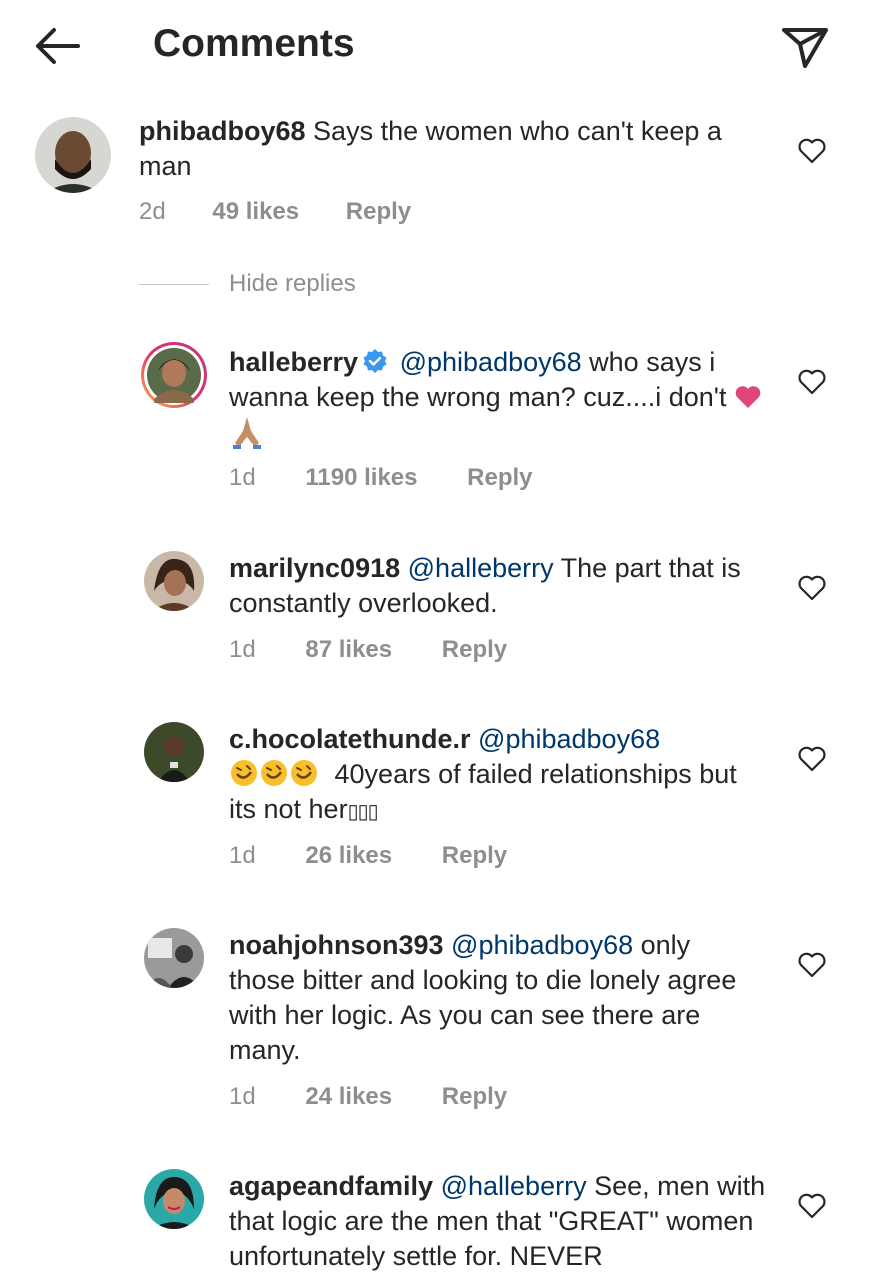  I want to click on comment-time: 2d, so click(152, 211).